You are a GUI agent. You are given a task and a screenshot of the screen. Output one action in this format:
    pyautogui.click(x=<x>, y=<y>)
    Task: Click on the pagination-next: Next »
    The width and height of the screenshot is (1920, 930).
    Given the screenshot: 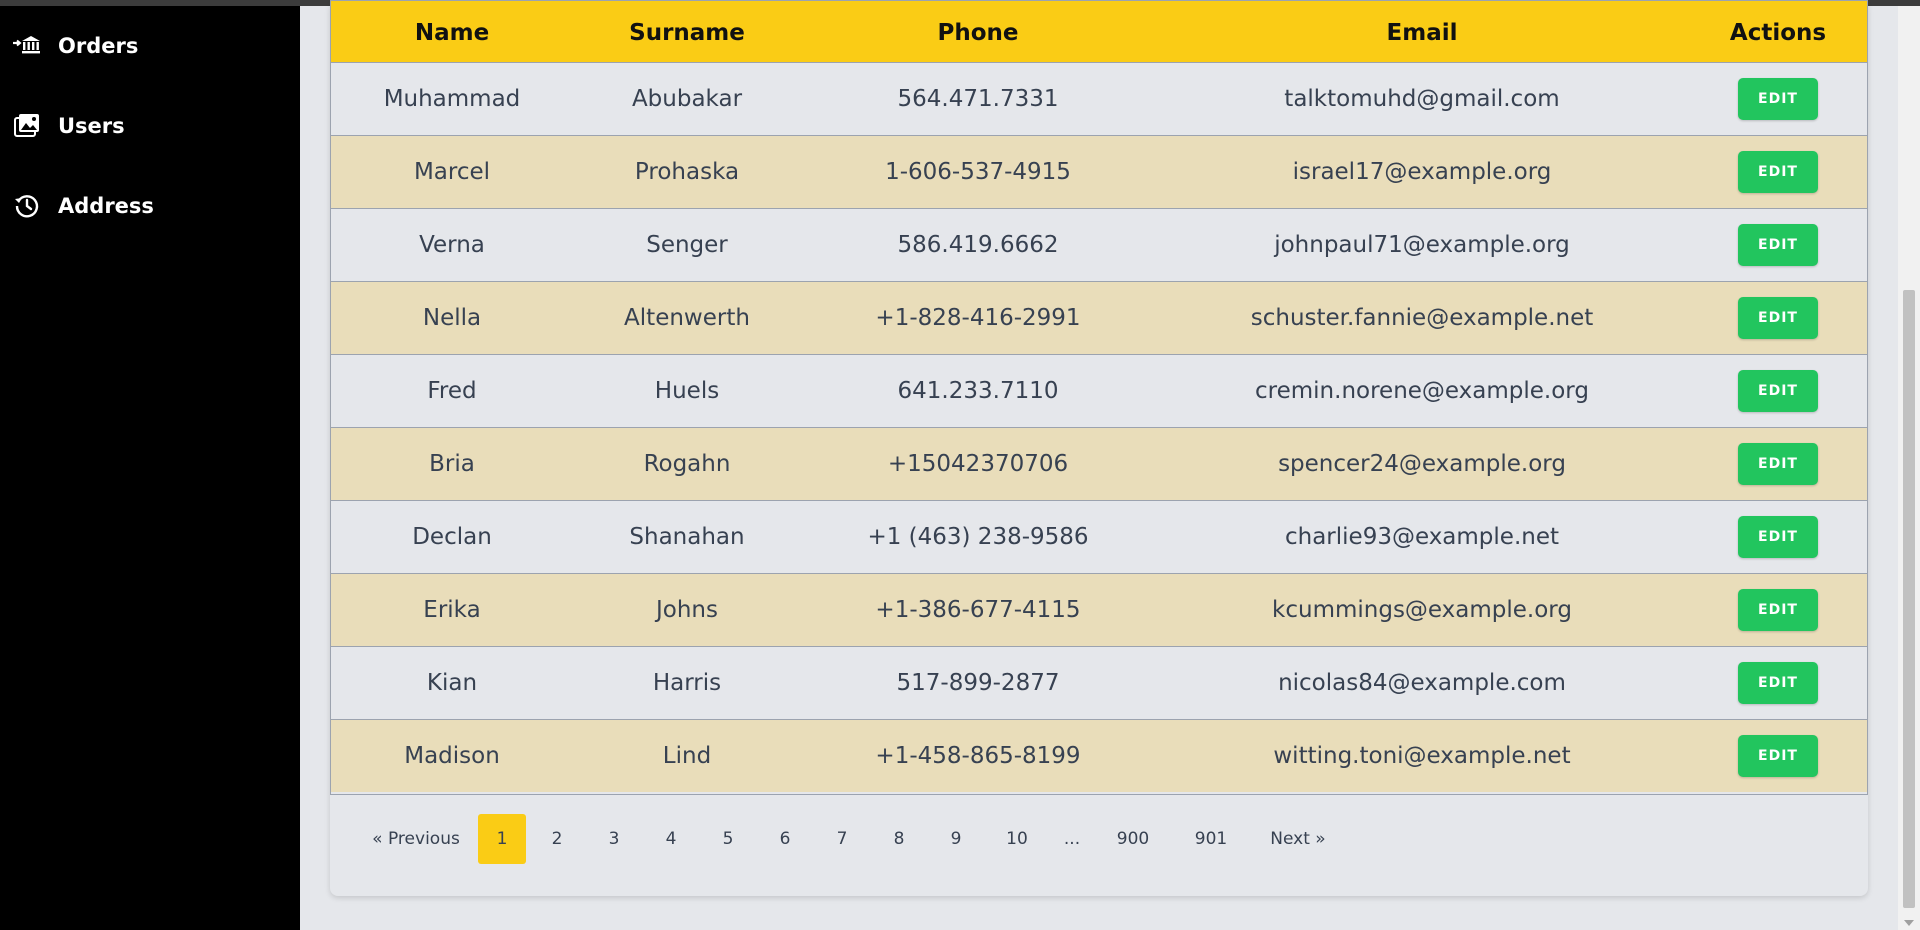 What is the action you would take?
    pyautogui.click(x=1298, y=839)
    